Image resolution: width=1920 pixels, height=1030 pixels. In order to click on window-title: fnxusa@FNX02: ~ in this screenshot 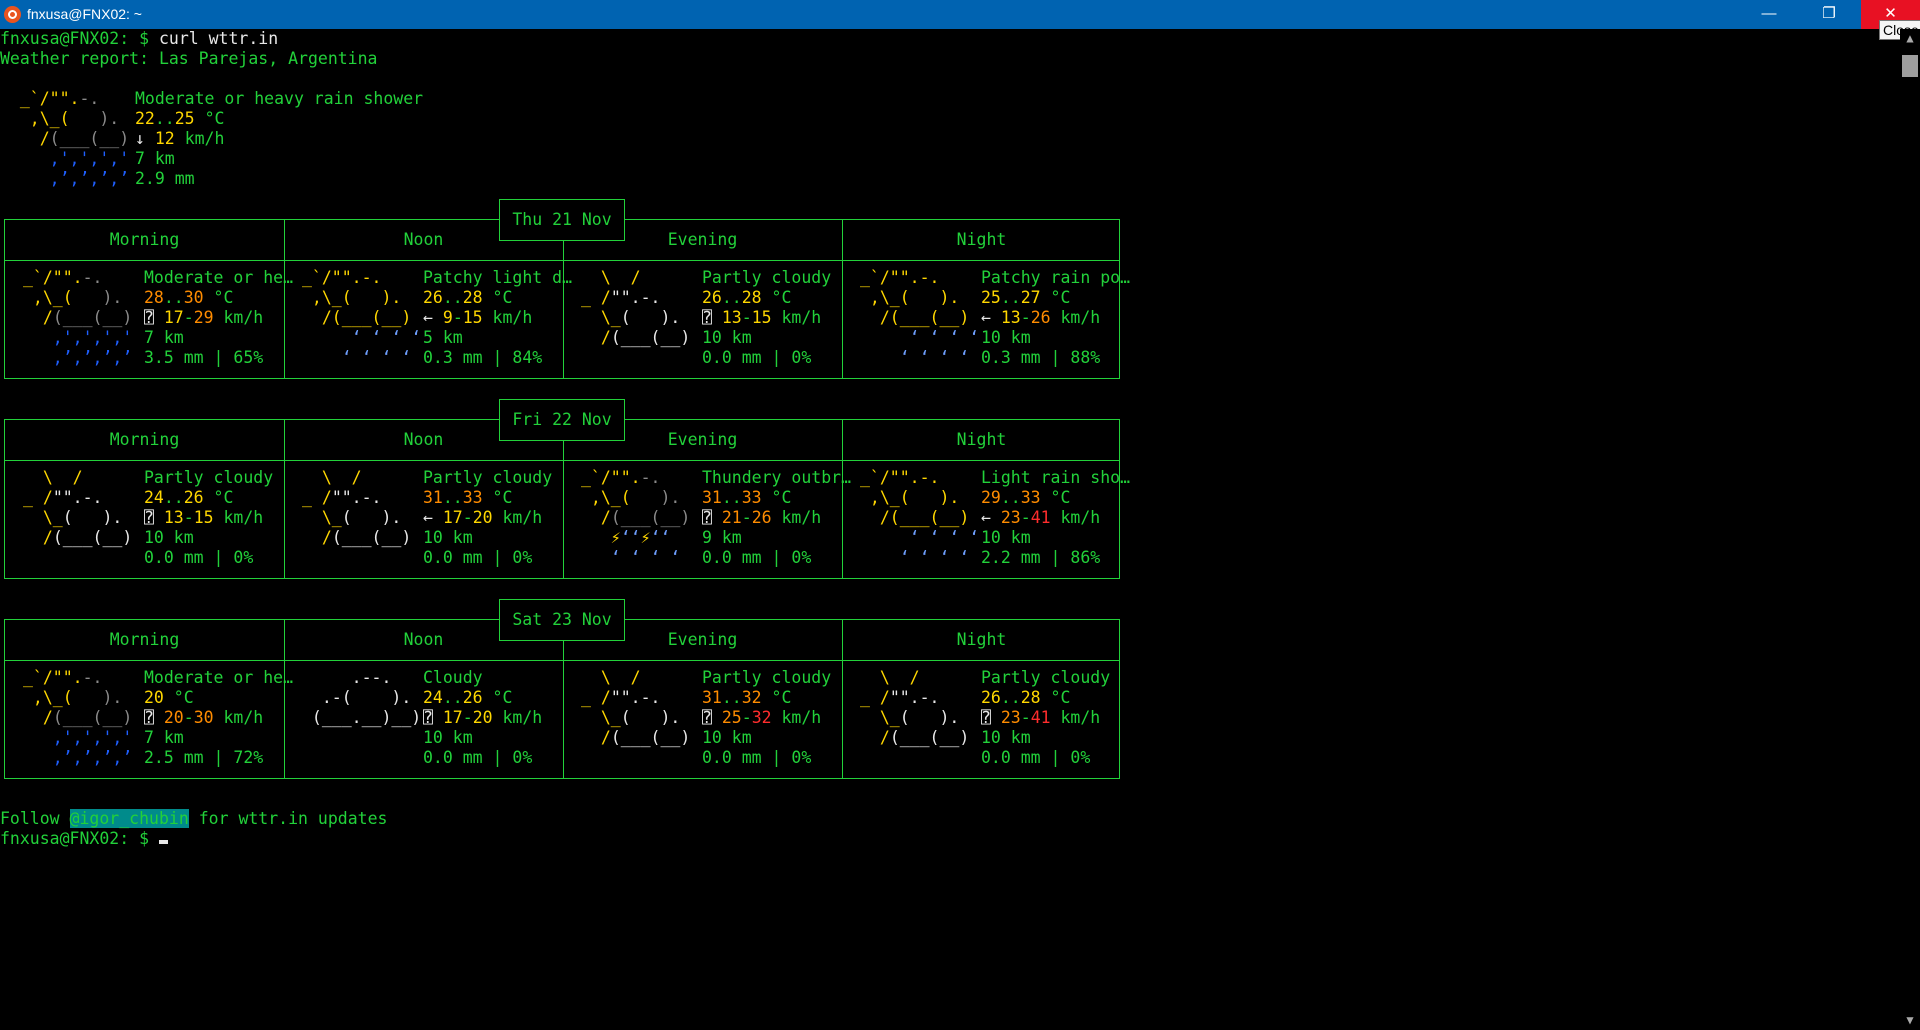, I will do `click(84, 14)`.